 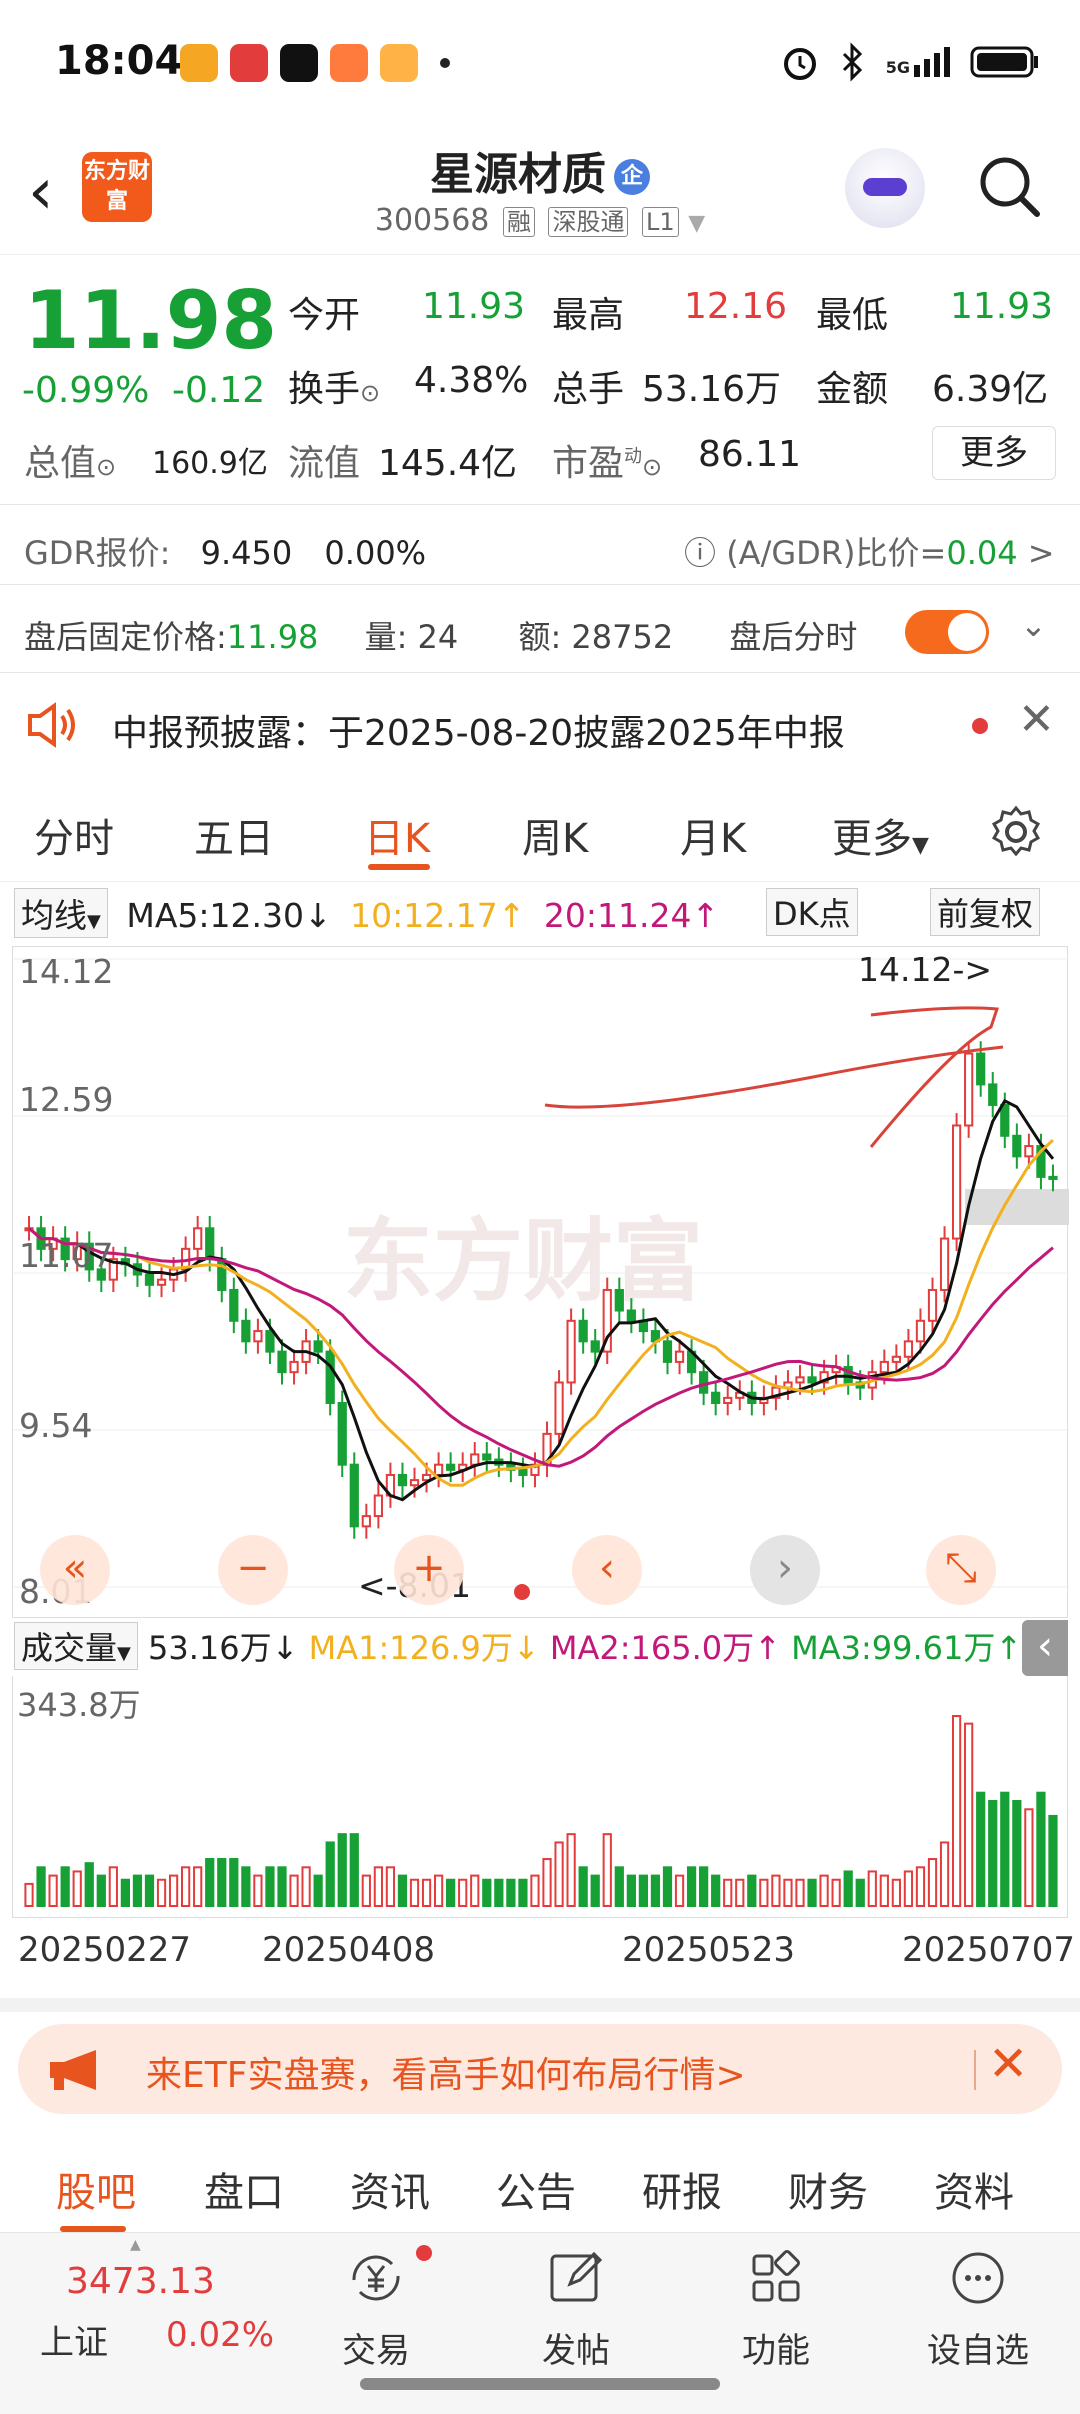 What do you see at coordinates (869, 551) in the screenshot?
I see `gdr-ratio: ⓘ (A/GDR)比价=0.04 >` at bounding box center [869, 551].